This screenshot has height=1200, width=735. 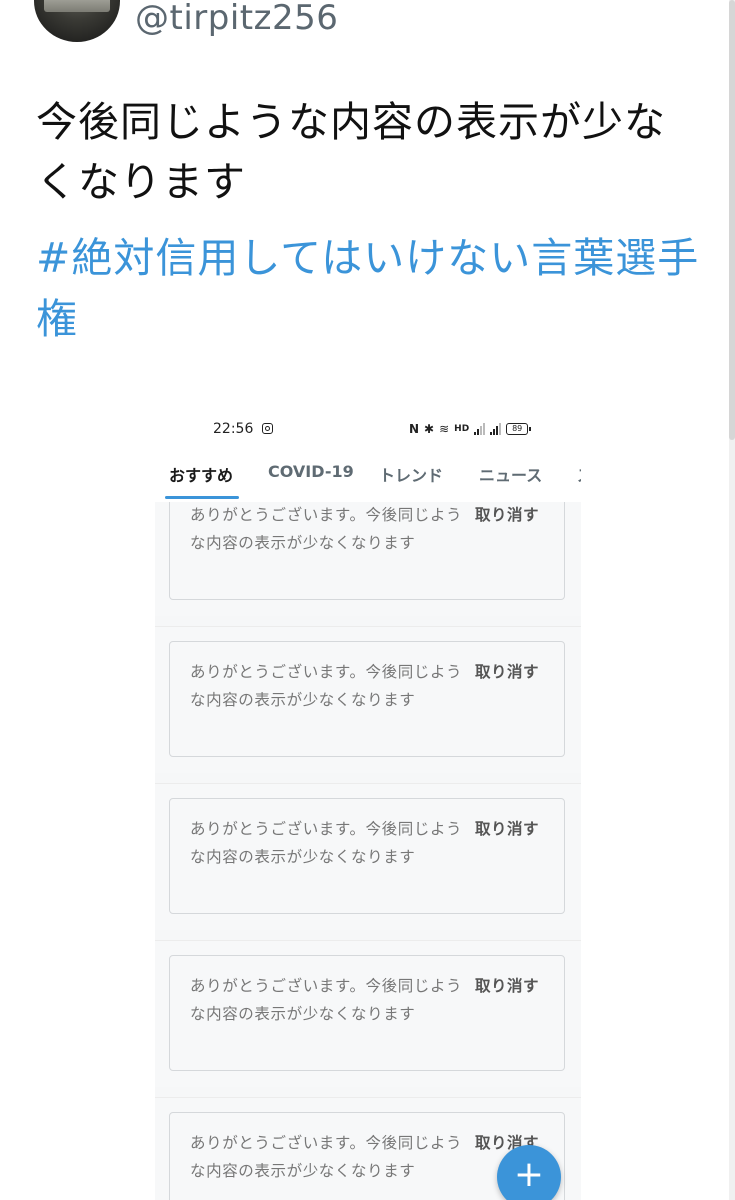 What do you see at coordinates (351, 152) in the screenshot?
I see `tweet-text: 今後同じような内容の表示が少なくなります` at bounding box center [351, 152].